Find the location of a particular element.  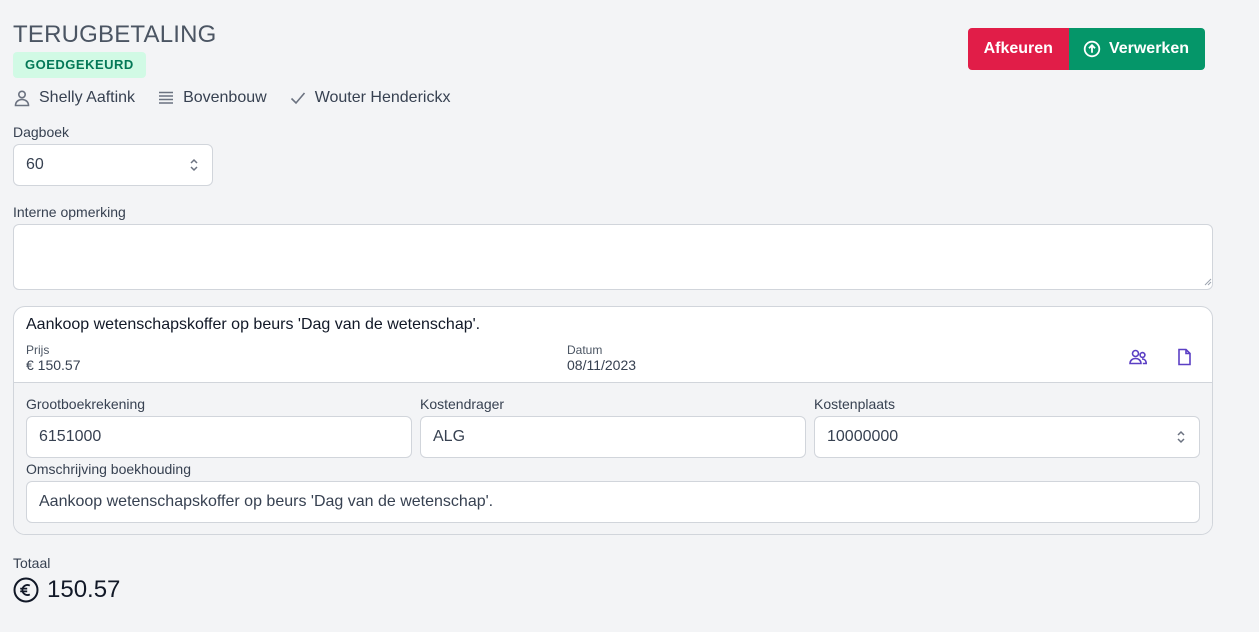

cost-carrier-input: ALG is located at coordinates (613, 437).